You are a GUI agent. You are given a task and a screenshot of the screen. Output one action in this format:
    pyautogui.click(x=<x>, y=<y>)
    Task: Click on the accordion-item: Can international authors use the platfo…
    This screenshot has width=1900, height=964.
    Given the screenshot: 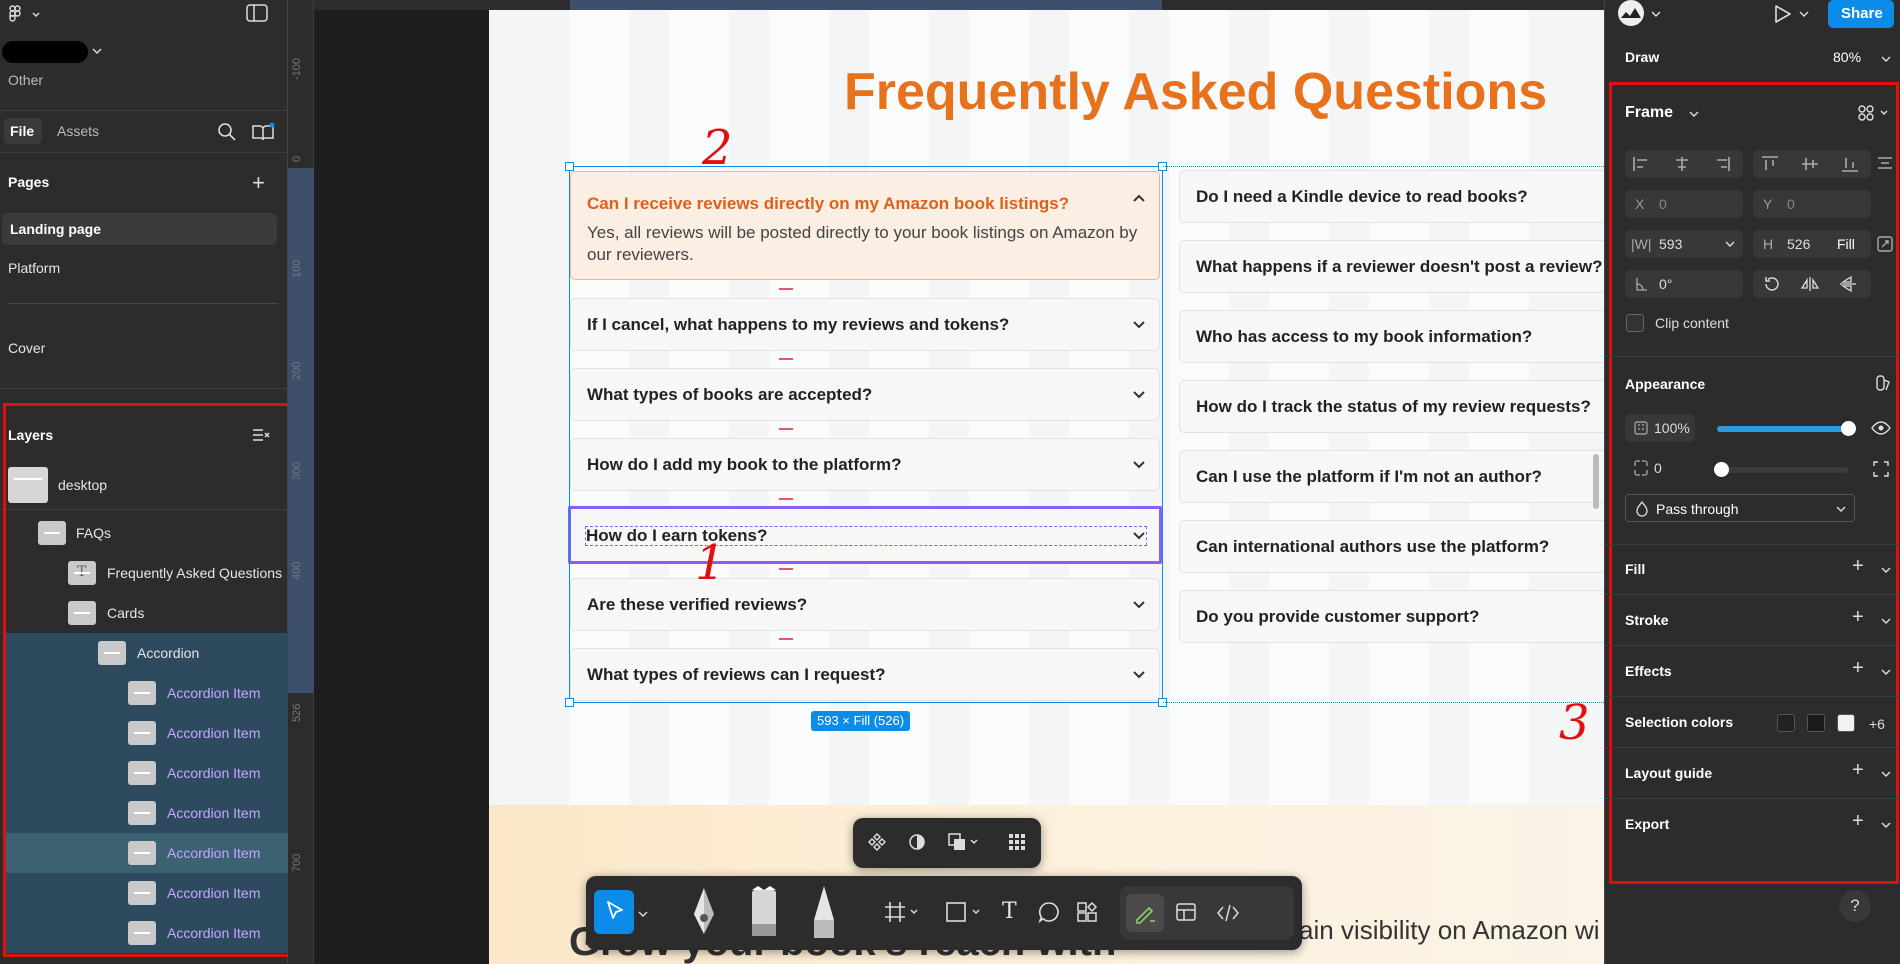 What is the action you would take?
    pyautogui.click(x=1391, y=546)
    